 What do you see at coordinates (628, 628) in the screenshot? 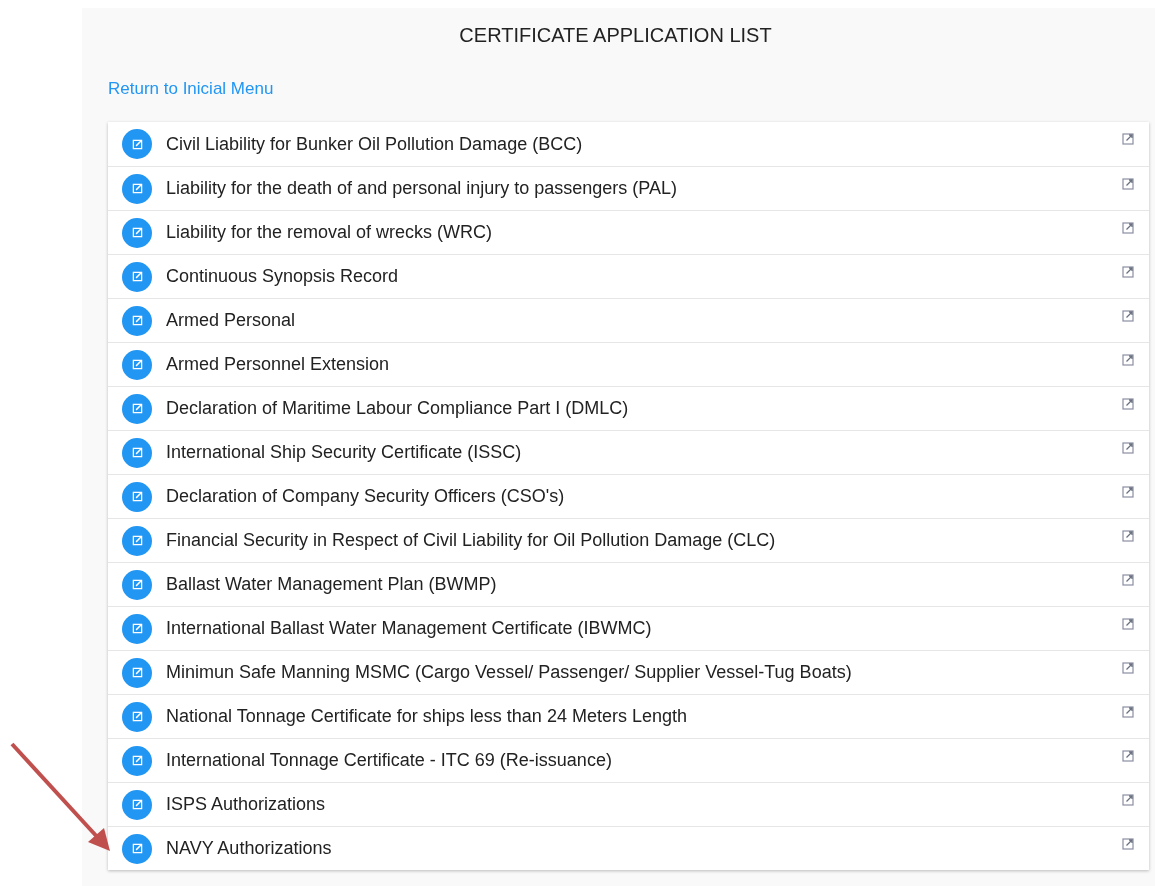
I see `certificate-row: International Ballast Water Management Certificate (IBWMC)` at bounding box center [628, 628].